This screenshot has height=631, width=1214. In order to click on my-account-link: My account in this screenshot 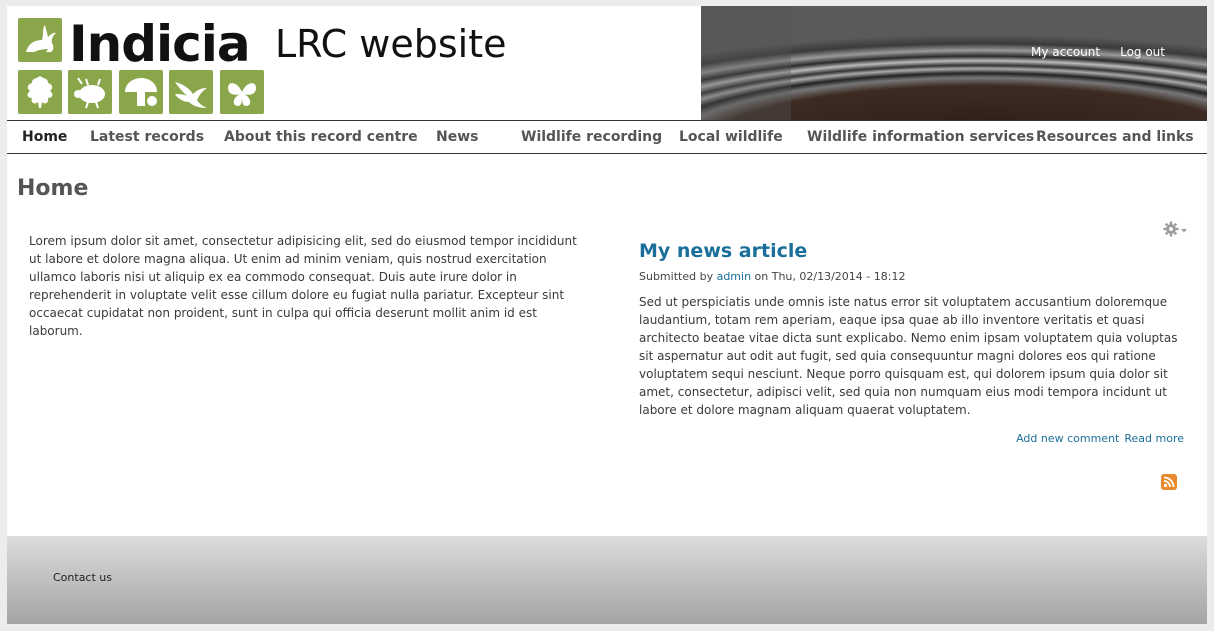, I will do `click(1065, 52)`.